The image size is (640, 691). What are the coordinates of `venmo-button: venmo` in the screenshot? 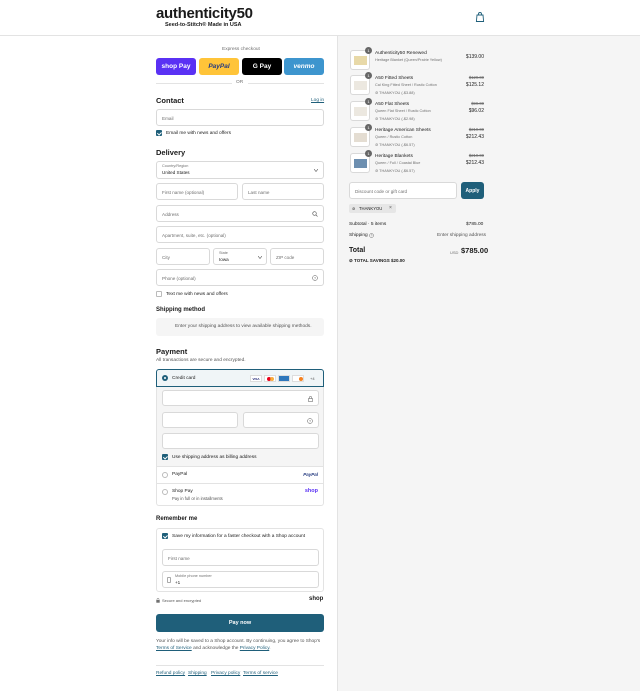 It's located at (304, 66).